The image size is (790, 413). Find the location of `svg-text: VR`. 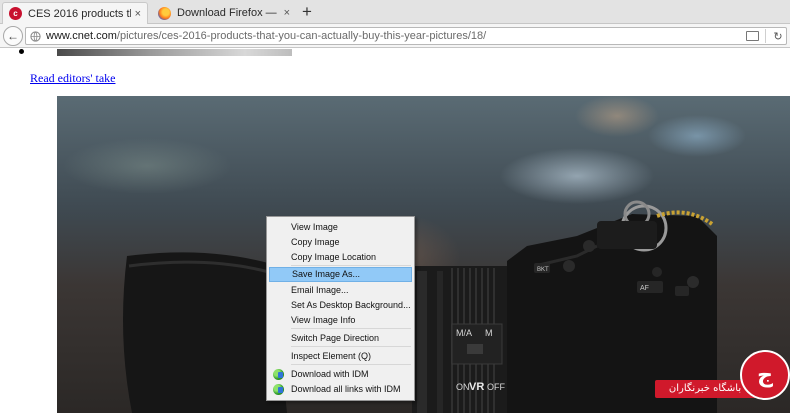

svg-text: VR is located at coordinates (476, 387).